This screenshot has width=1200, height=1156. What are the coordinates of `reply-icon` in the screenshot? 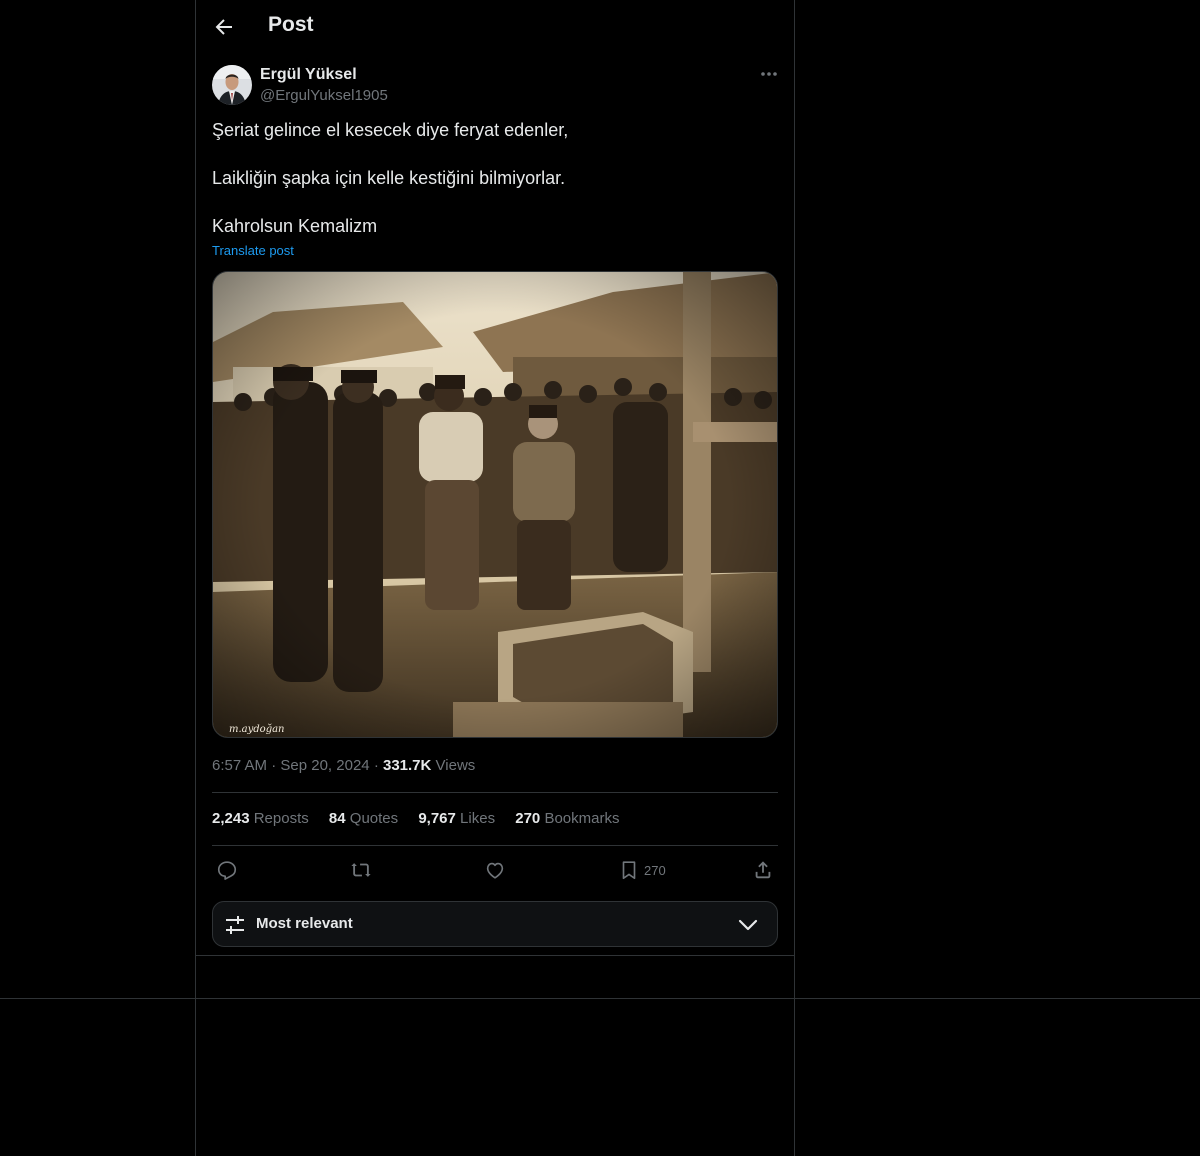 It's located at (227, 870).